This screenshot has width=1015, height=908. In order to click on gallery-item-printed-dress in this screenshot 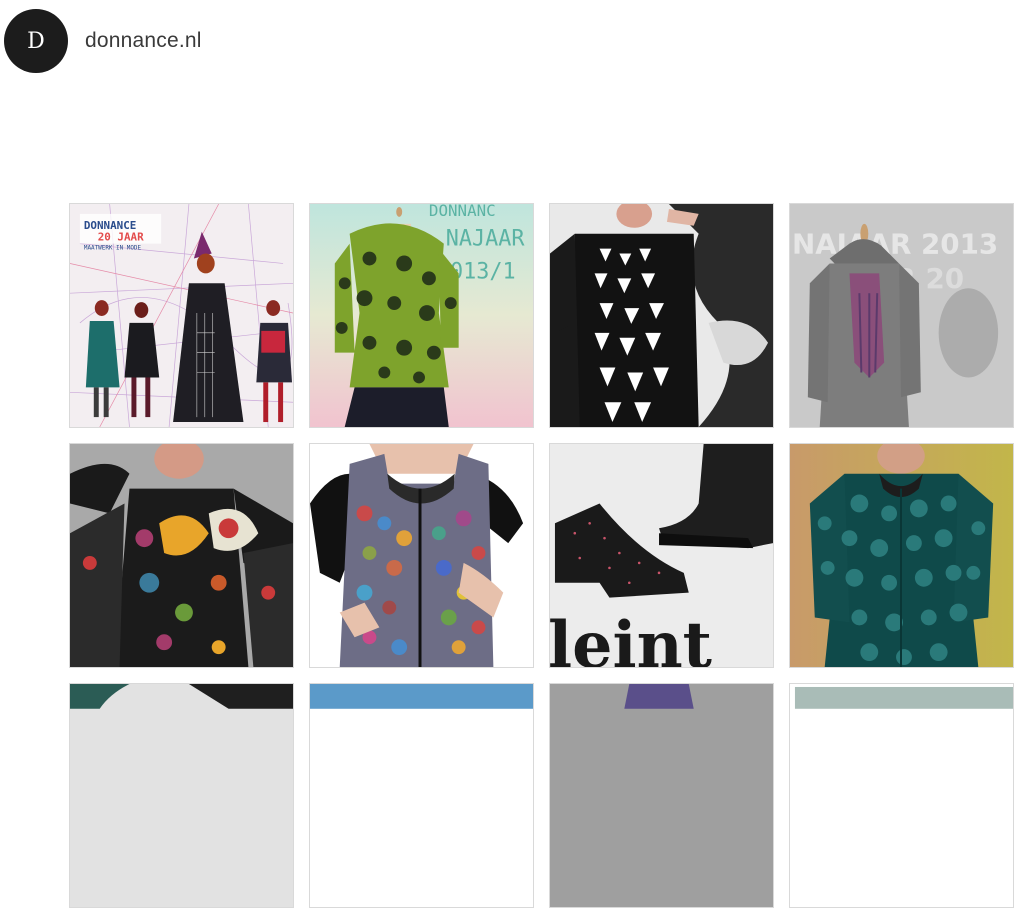, I will do `click(181, 555)`.